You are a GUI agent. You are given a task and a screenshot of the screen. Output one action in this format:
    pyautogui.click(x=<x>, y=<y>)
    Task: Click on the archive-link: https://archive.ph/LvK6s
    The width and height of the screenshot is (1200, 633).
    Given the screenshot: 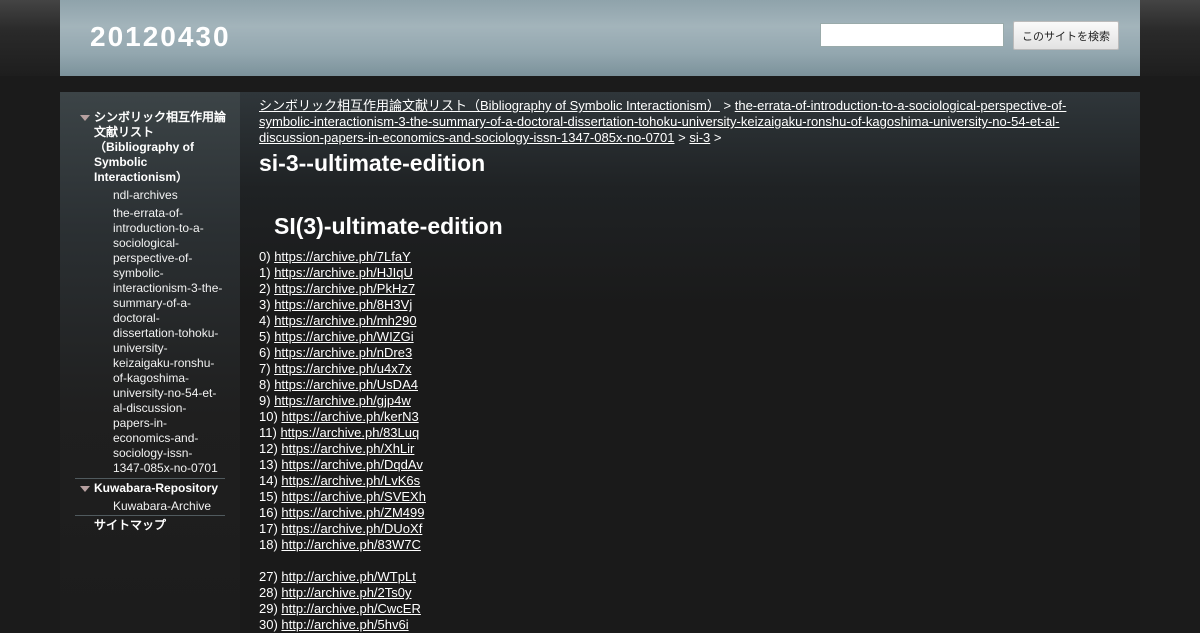 What is the action you would take?
    pyautogui.click(x=350, y=480)
    